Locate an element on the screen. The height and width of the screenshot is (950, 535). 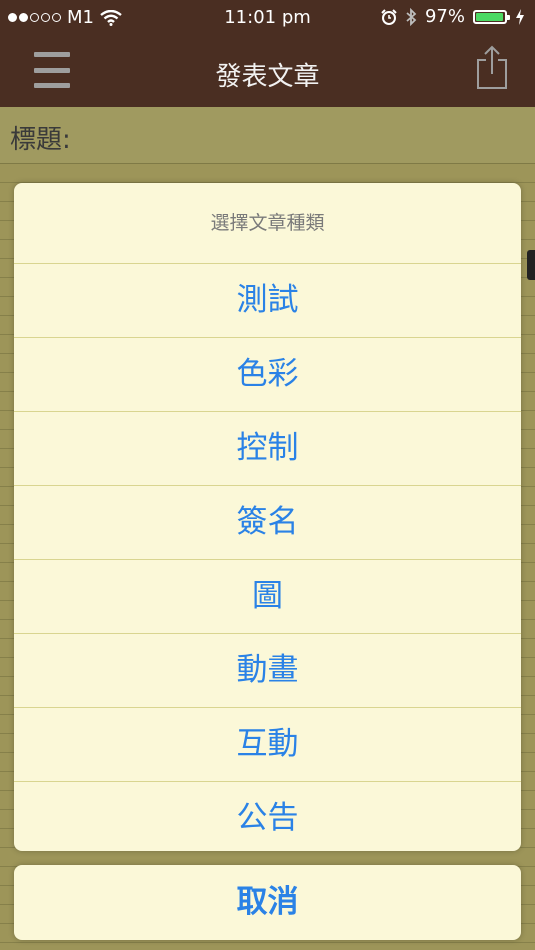
share-icon is located at coordinates (492, 67).